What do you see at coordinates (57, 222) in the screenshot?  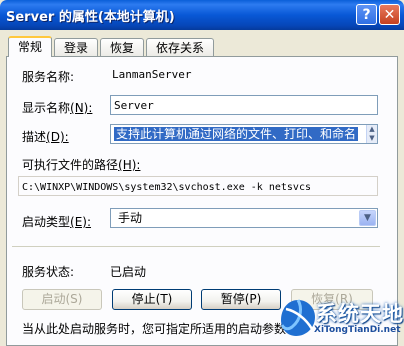 I see `startup-type-label: 启动类型(E):` at bounding box center [57, 222].